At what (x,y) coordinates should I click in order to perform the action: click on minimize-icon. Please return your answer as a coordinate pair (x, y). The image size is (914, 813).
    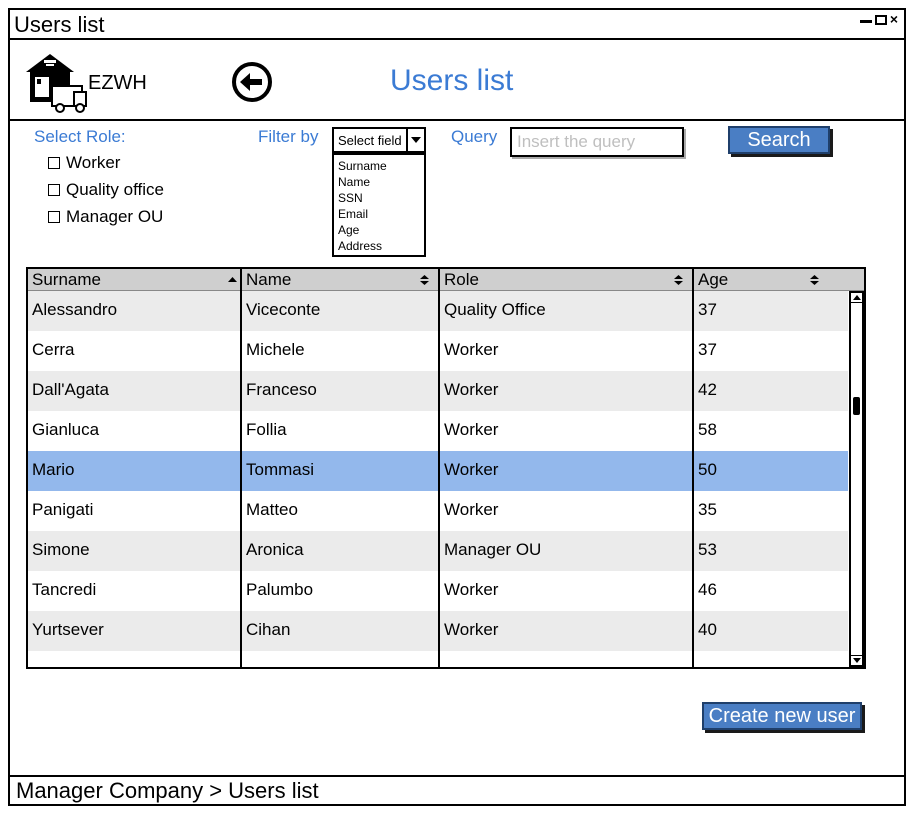
    Looking at the image, I should click on (865, 21).